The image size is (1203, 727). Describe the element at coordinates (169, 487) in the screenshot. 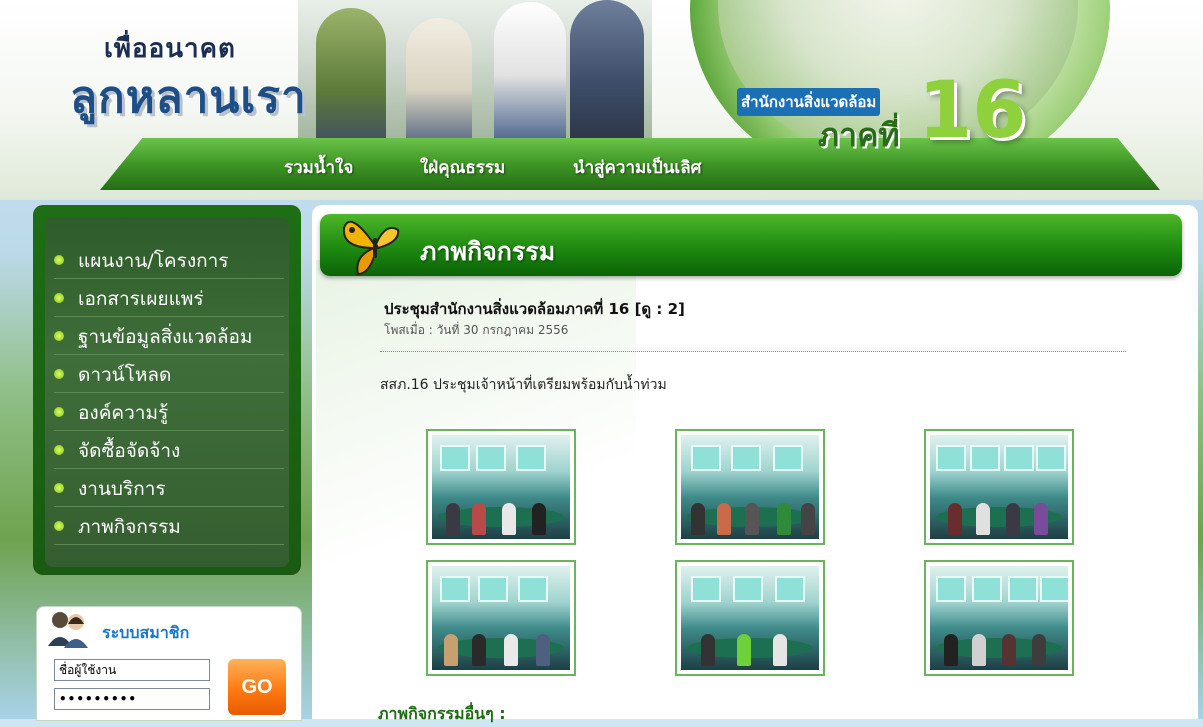

I see `sidebar-item-services: งานบริการ` at that location.